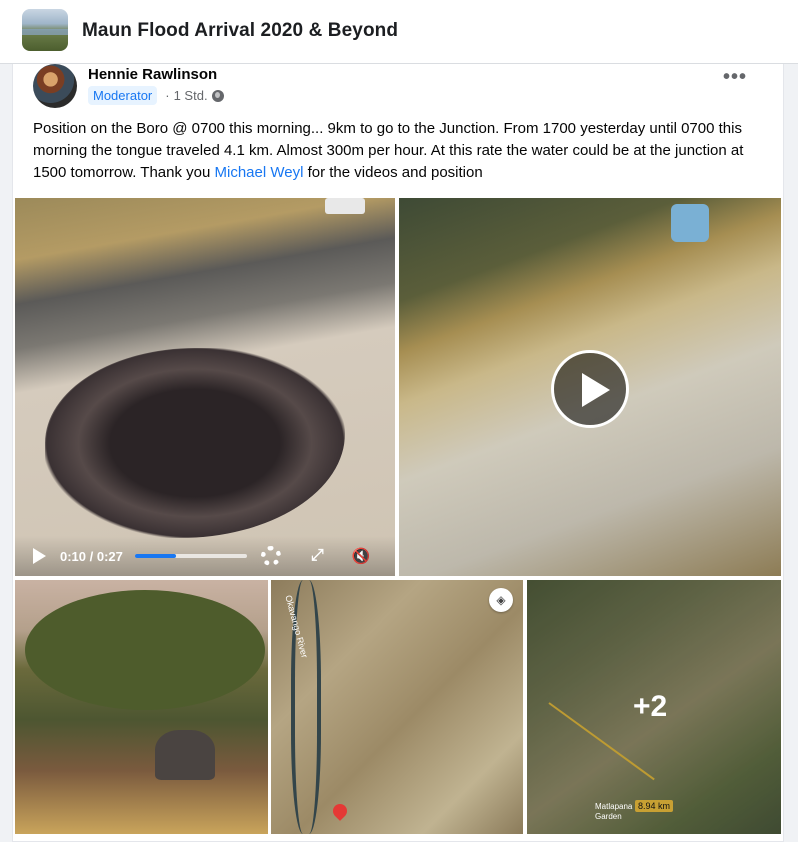  What do you see at coordinates (39, 556) in the screenshot?
I see `play-icon` at bounding box center [39, 556].